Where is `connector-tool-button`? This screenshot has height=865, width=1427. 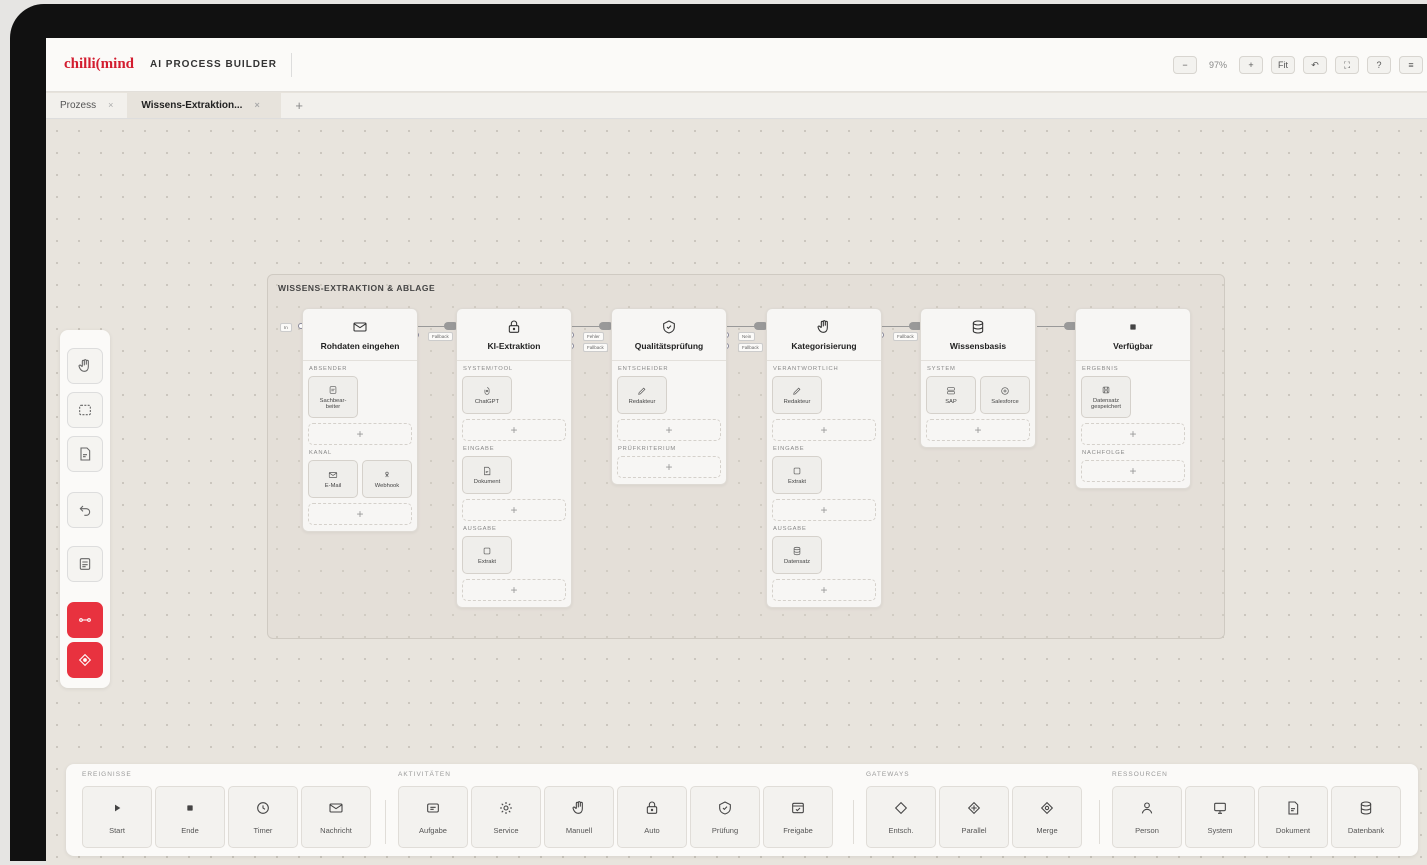 connector-tool-button is located at coordinates (85, 620).